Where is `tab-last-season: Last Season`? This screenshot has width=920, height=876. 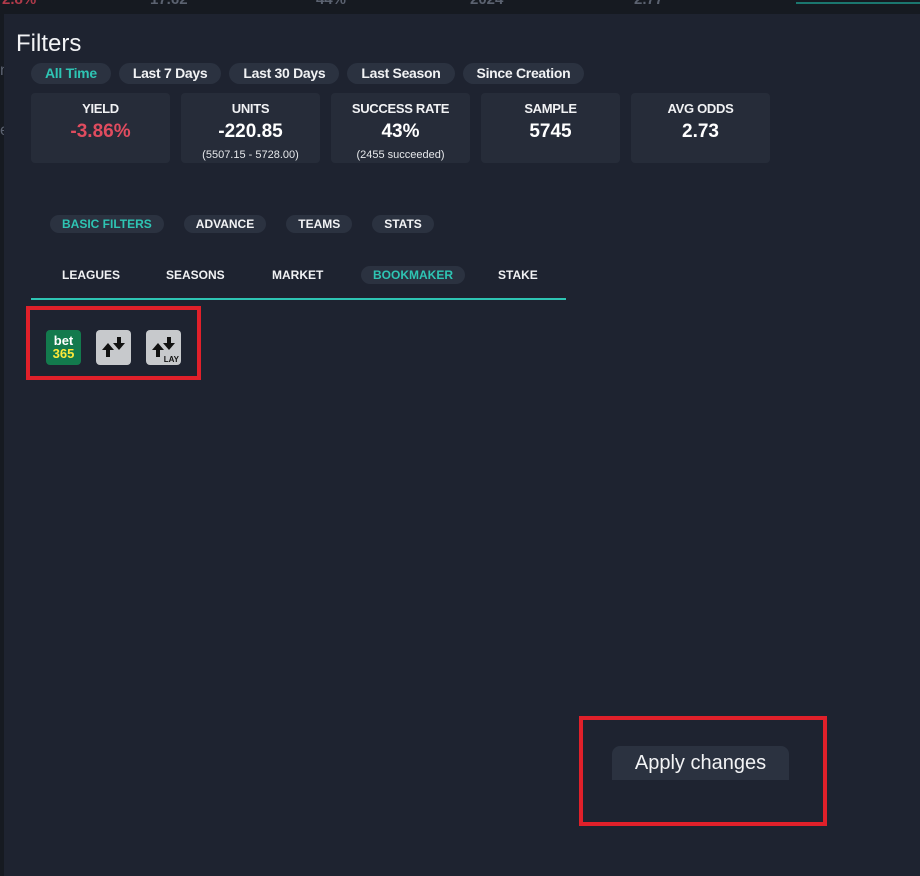 tab-last-season: Last Season is located at coordinates (401, 73).